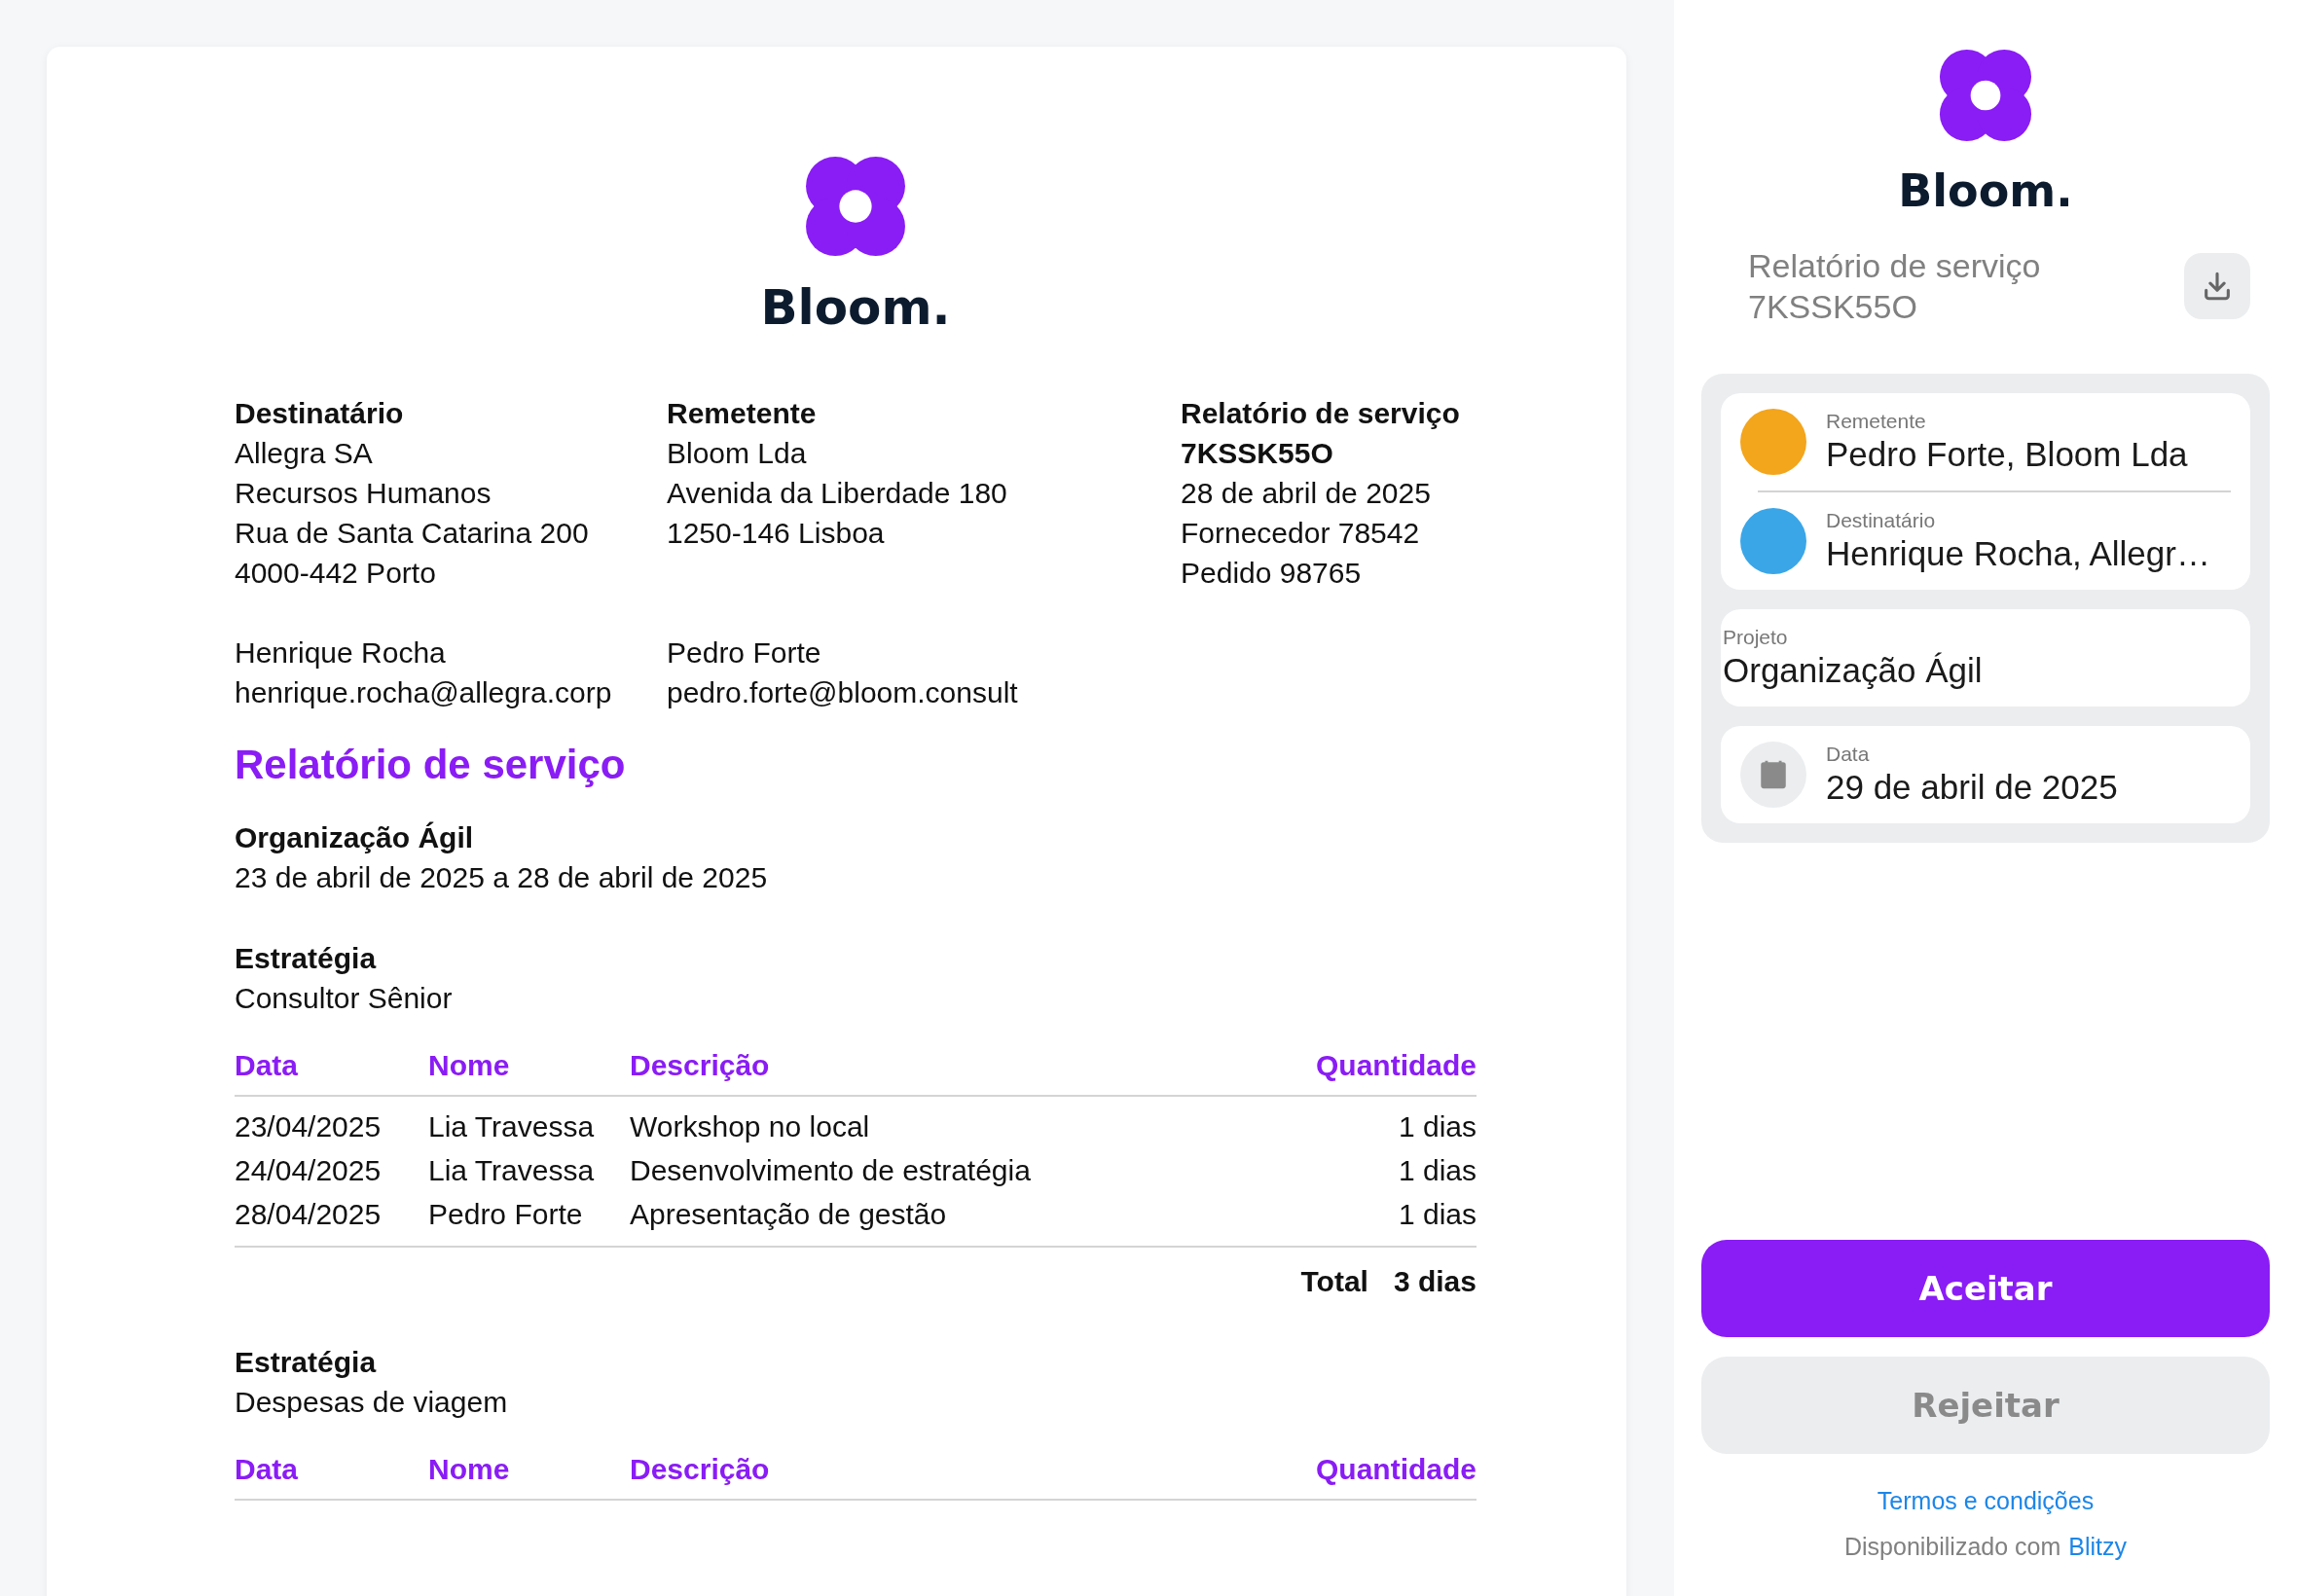 The image size is (2297, 1596). I want to click on reject-button: Rejeitar, so click(1986, 1405).